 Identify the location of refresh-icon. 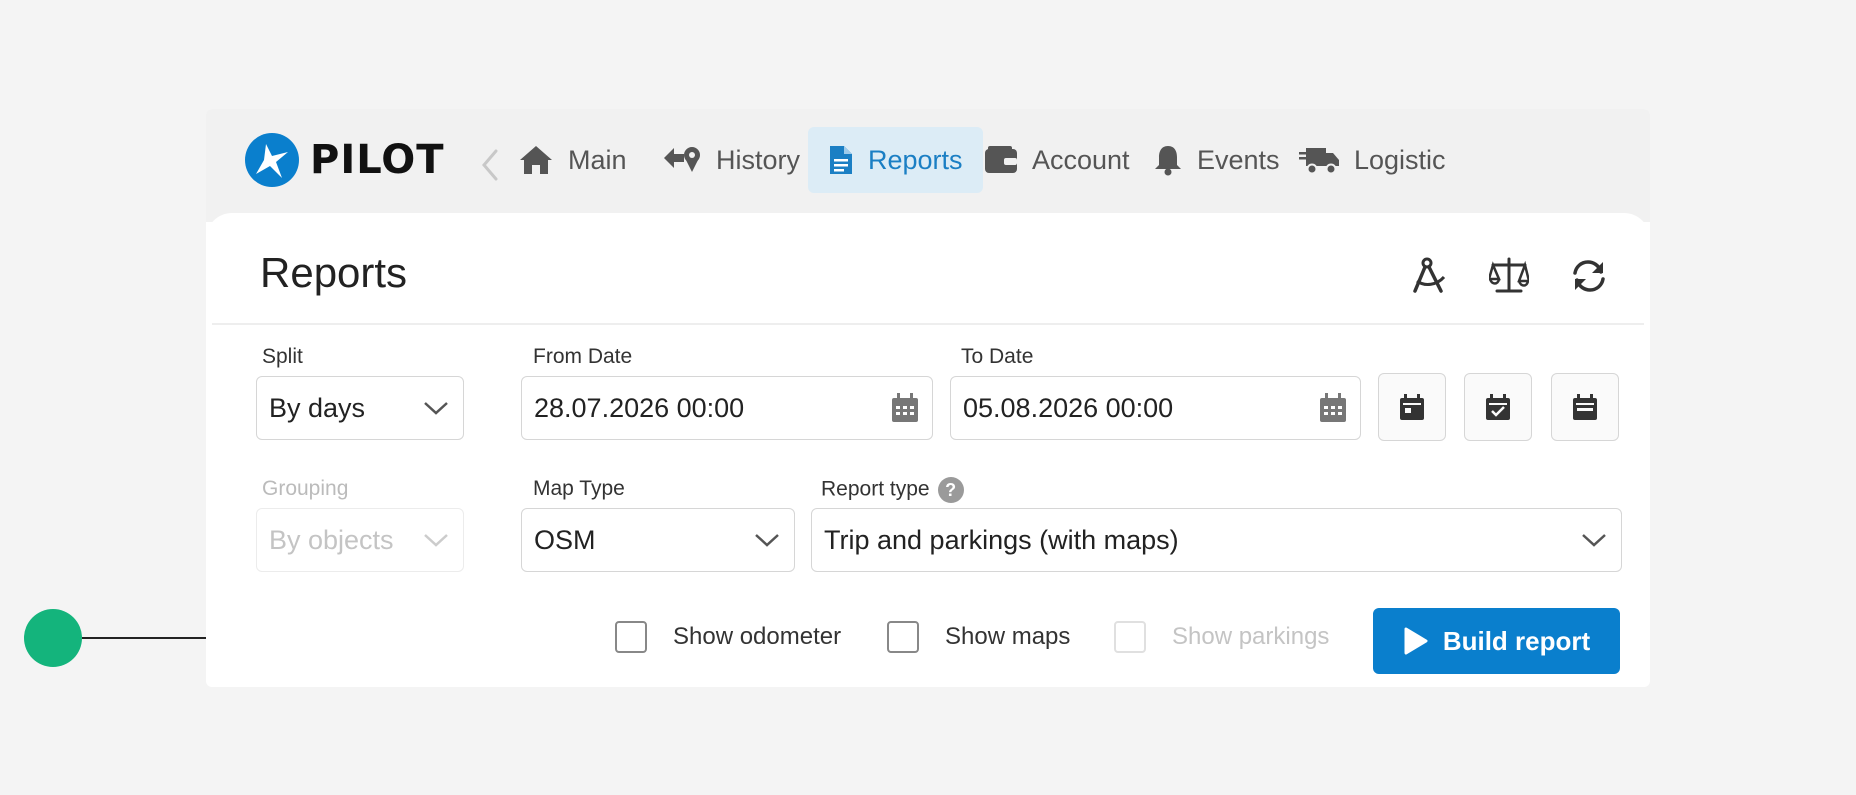
(1589, 276).